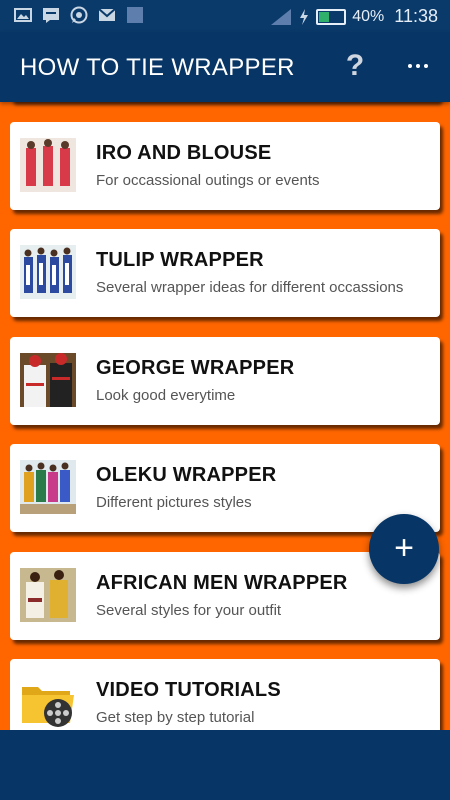 The width and height of the screenshot is (450, 800). What do you see at coordinates (166, 395) in the screenshot?
I see `item-subtitle: Look good everytime` at bounding box center [166, 395].